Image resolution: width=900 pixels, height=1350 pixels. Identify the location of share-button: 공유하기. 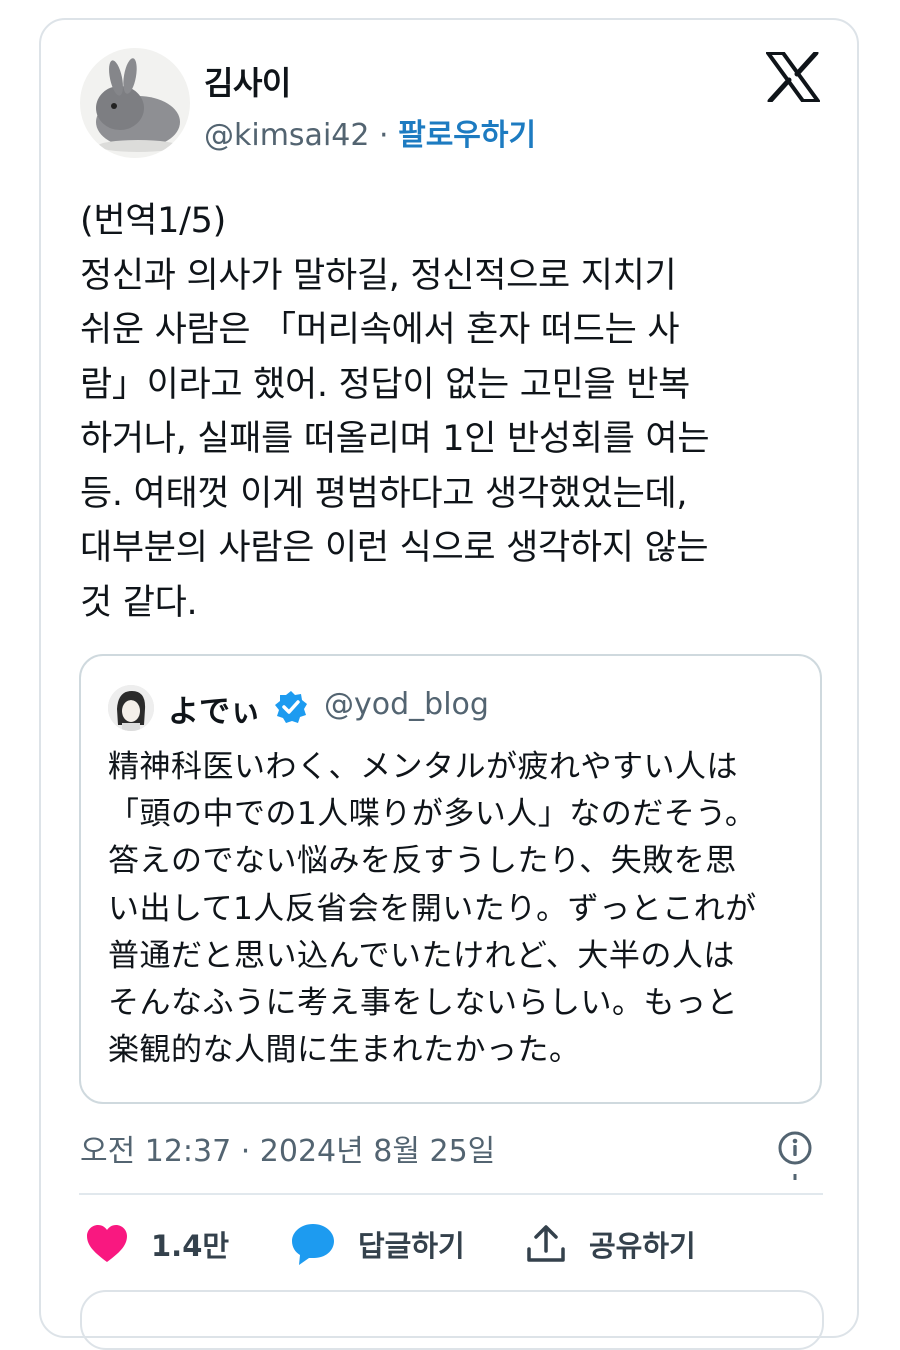
(610, 1244).